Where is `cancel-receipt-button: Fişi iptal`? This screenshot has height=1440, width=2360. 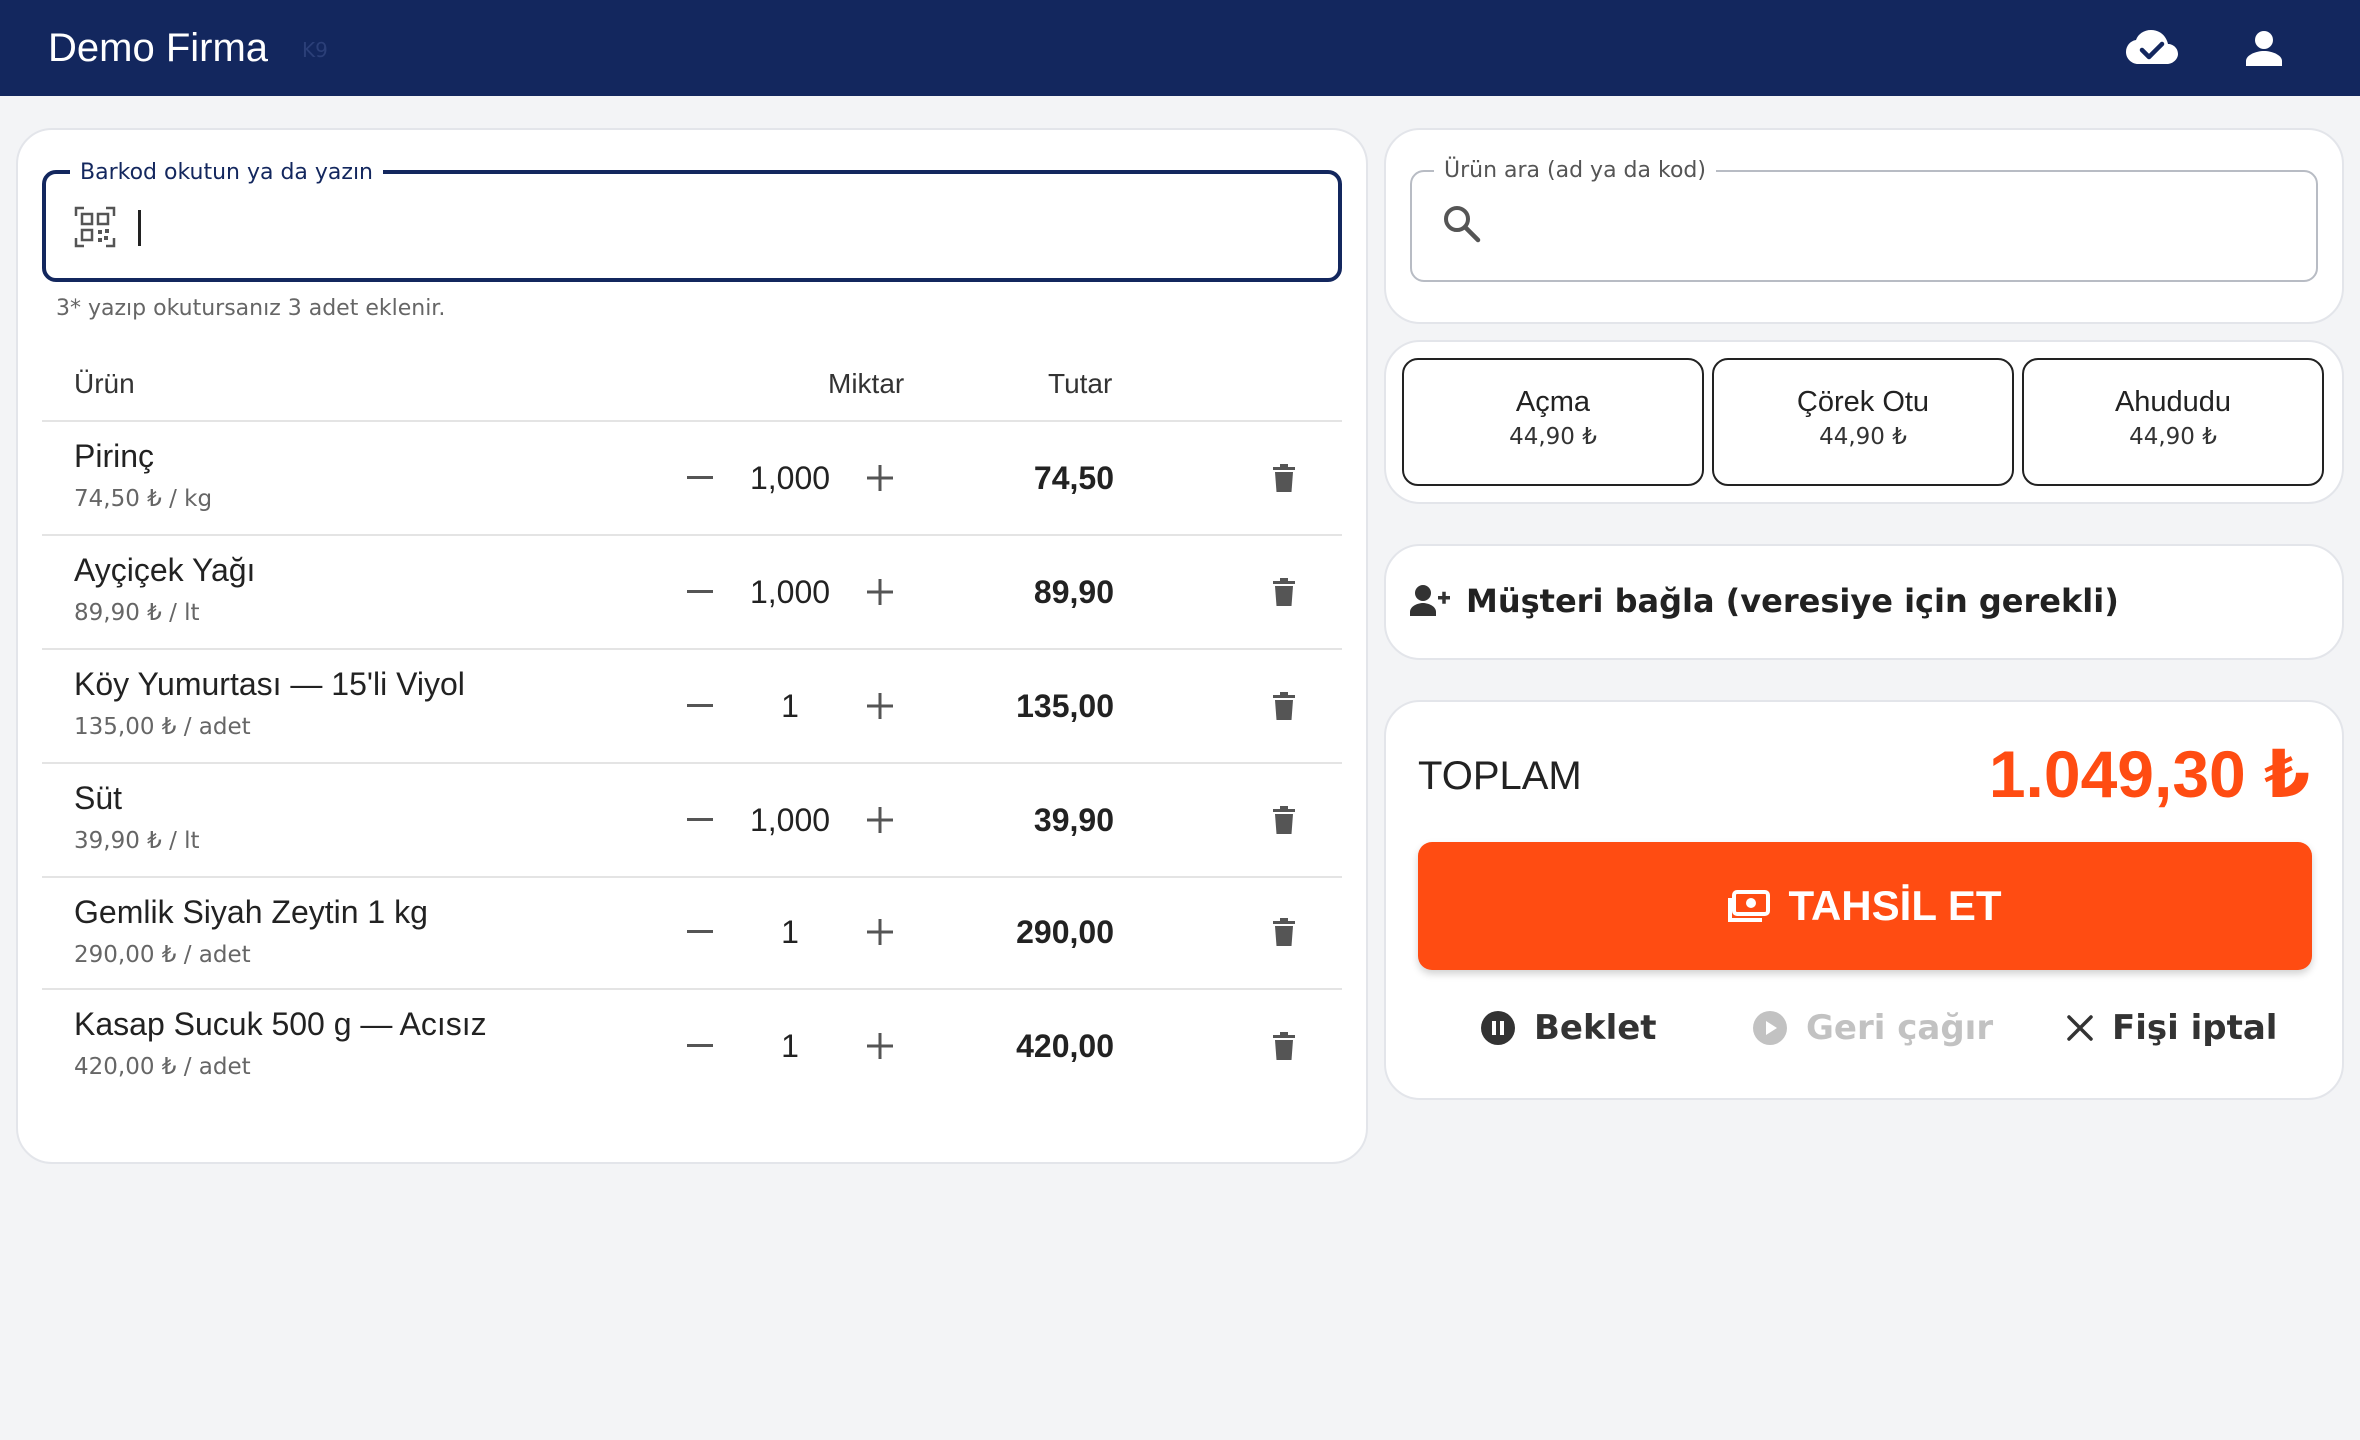 cancel-receipt-button: Fişi iptal is located at coordinates (2171, 1028).